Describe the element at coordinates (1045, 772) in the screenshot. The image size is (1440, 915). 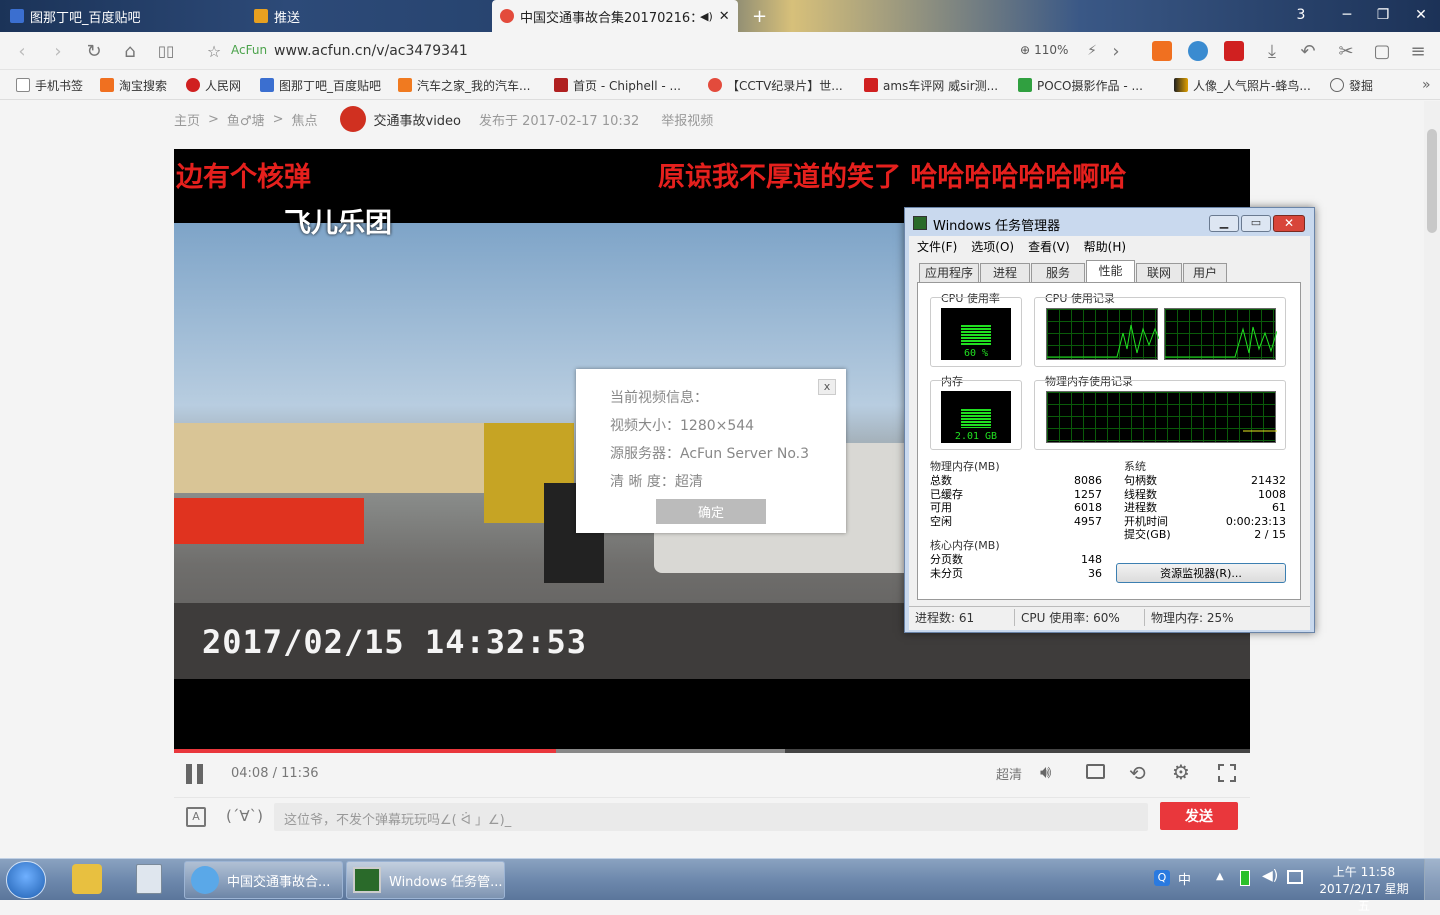
I see `volume-icon: 🔊︎` at that location.